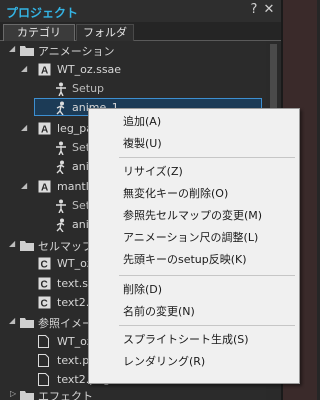  I want to click on tab-folder: フォルダ, so click(105, 32).